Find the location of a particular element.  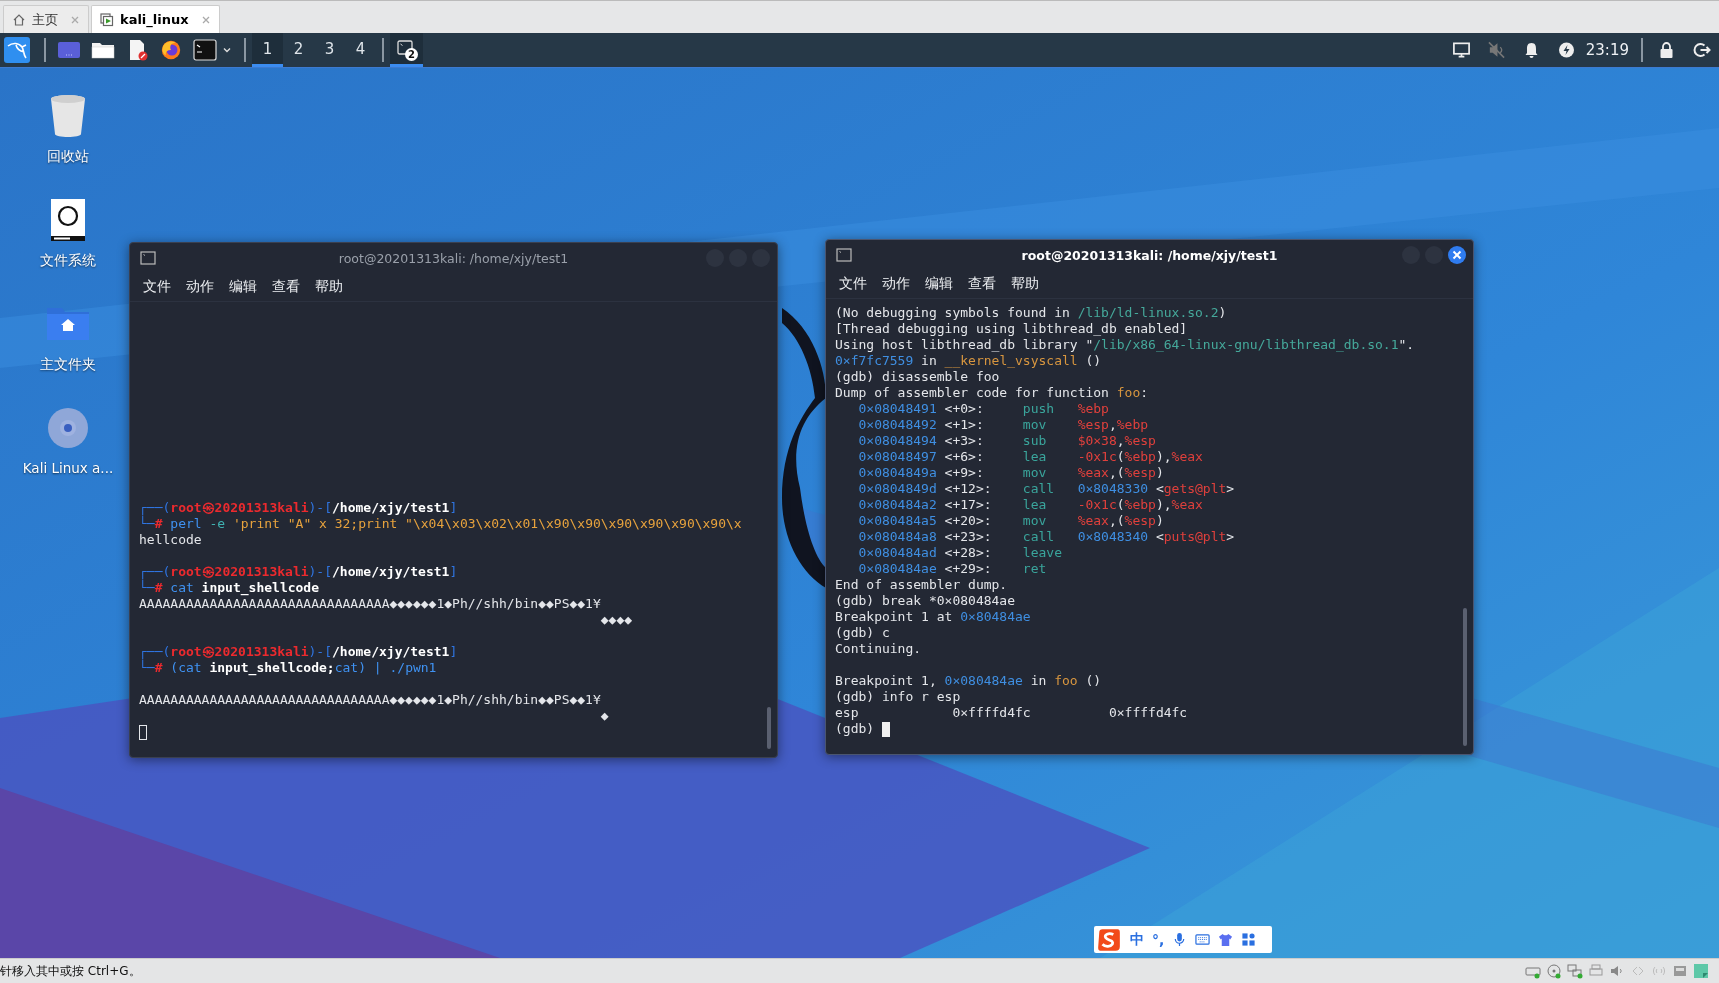

terminal-line: (gdb) info r esp is located at coordinates (898, 697).